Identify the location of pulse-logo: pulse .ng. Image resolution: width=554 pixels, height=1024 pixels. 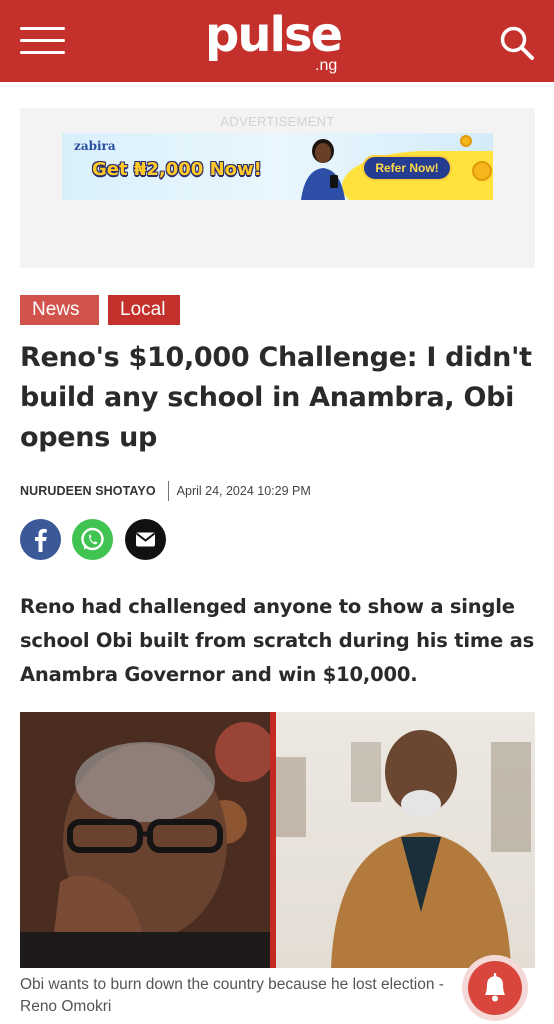
(280, 43).